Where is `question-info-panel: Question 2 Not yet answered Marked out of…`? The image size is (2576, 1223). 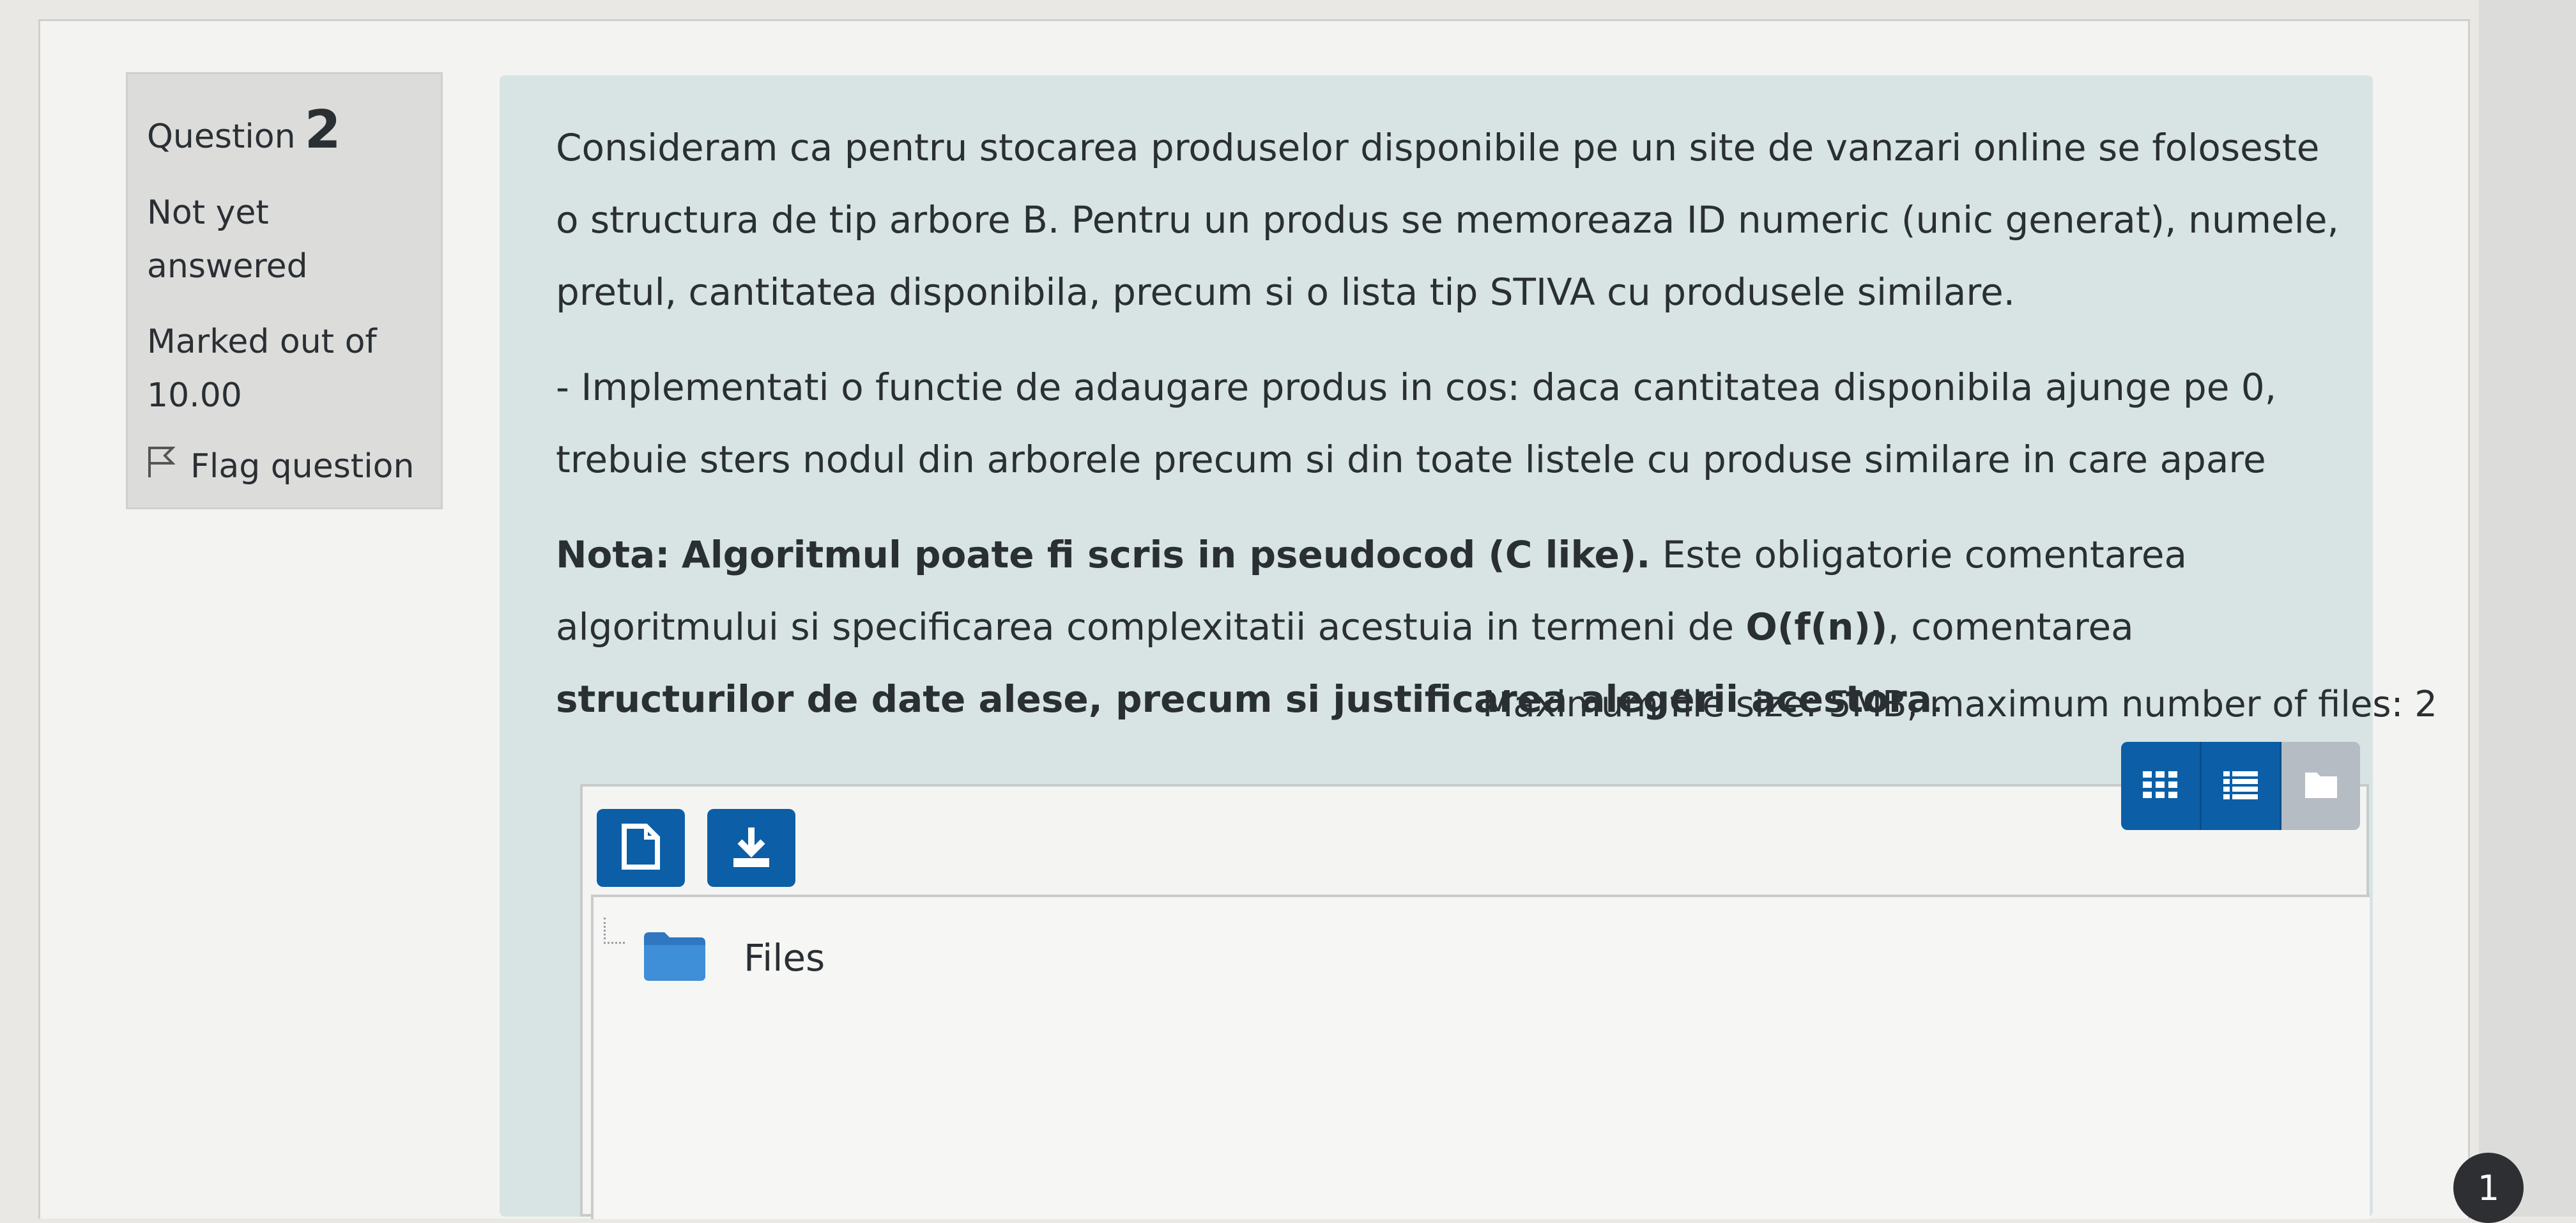 question-info-panel: Question 2 Not yet answered Marked out of… is located at coordinates (284, 290).